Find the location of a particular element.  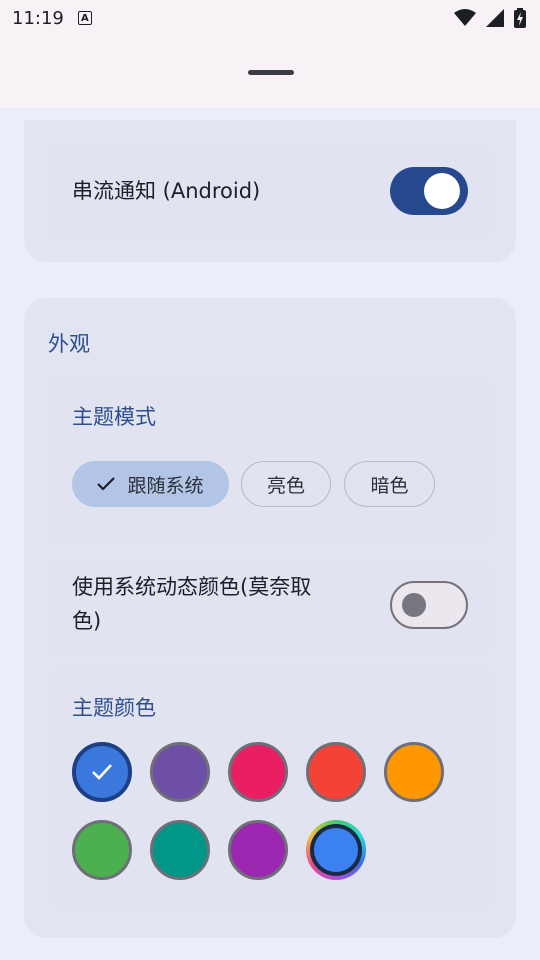

chip-label: 暗色 is located at coordinates (389, 485).